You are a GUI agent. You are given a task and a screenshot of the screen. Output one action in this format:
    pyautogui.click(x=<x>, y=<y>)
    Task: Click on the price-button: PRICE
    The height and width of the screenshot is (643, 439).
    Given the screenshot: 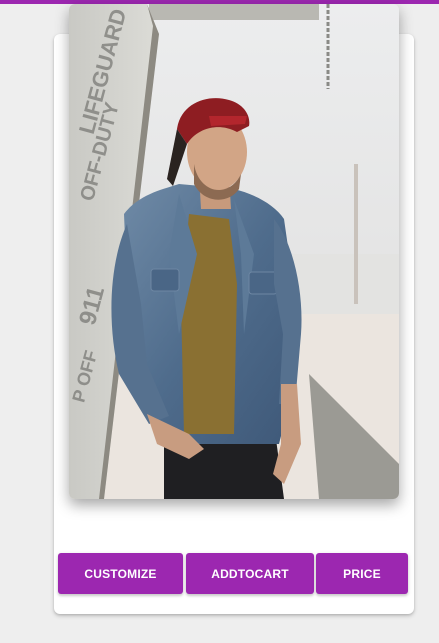 What is the action you would take?
    pyautogui.click(x=362, y=573)
    